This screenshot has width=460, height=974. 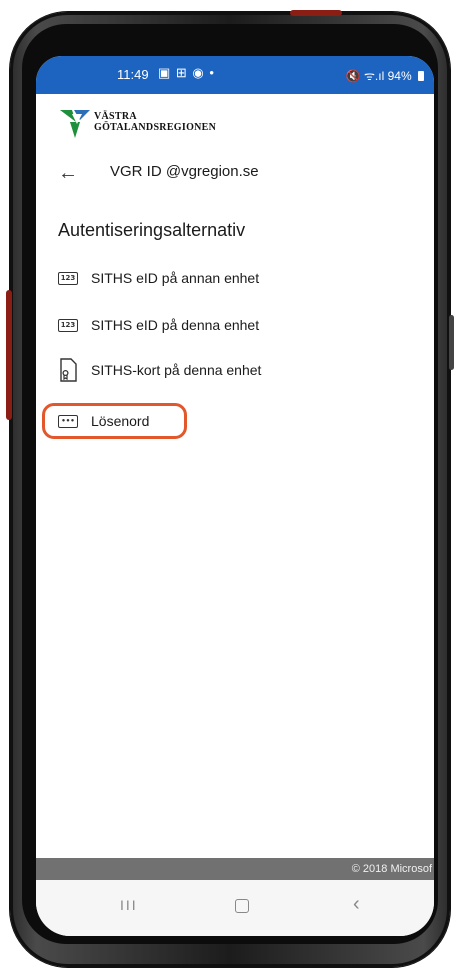 What do you see at coordinates (399, 76) in the screenshot?
I see `battery-level: 94%` at bounding box center [399, 76].